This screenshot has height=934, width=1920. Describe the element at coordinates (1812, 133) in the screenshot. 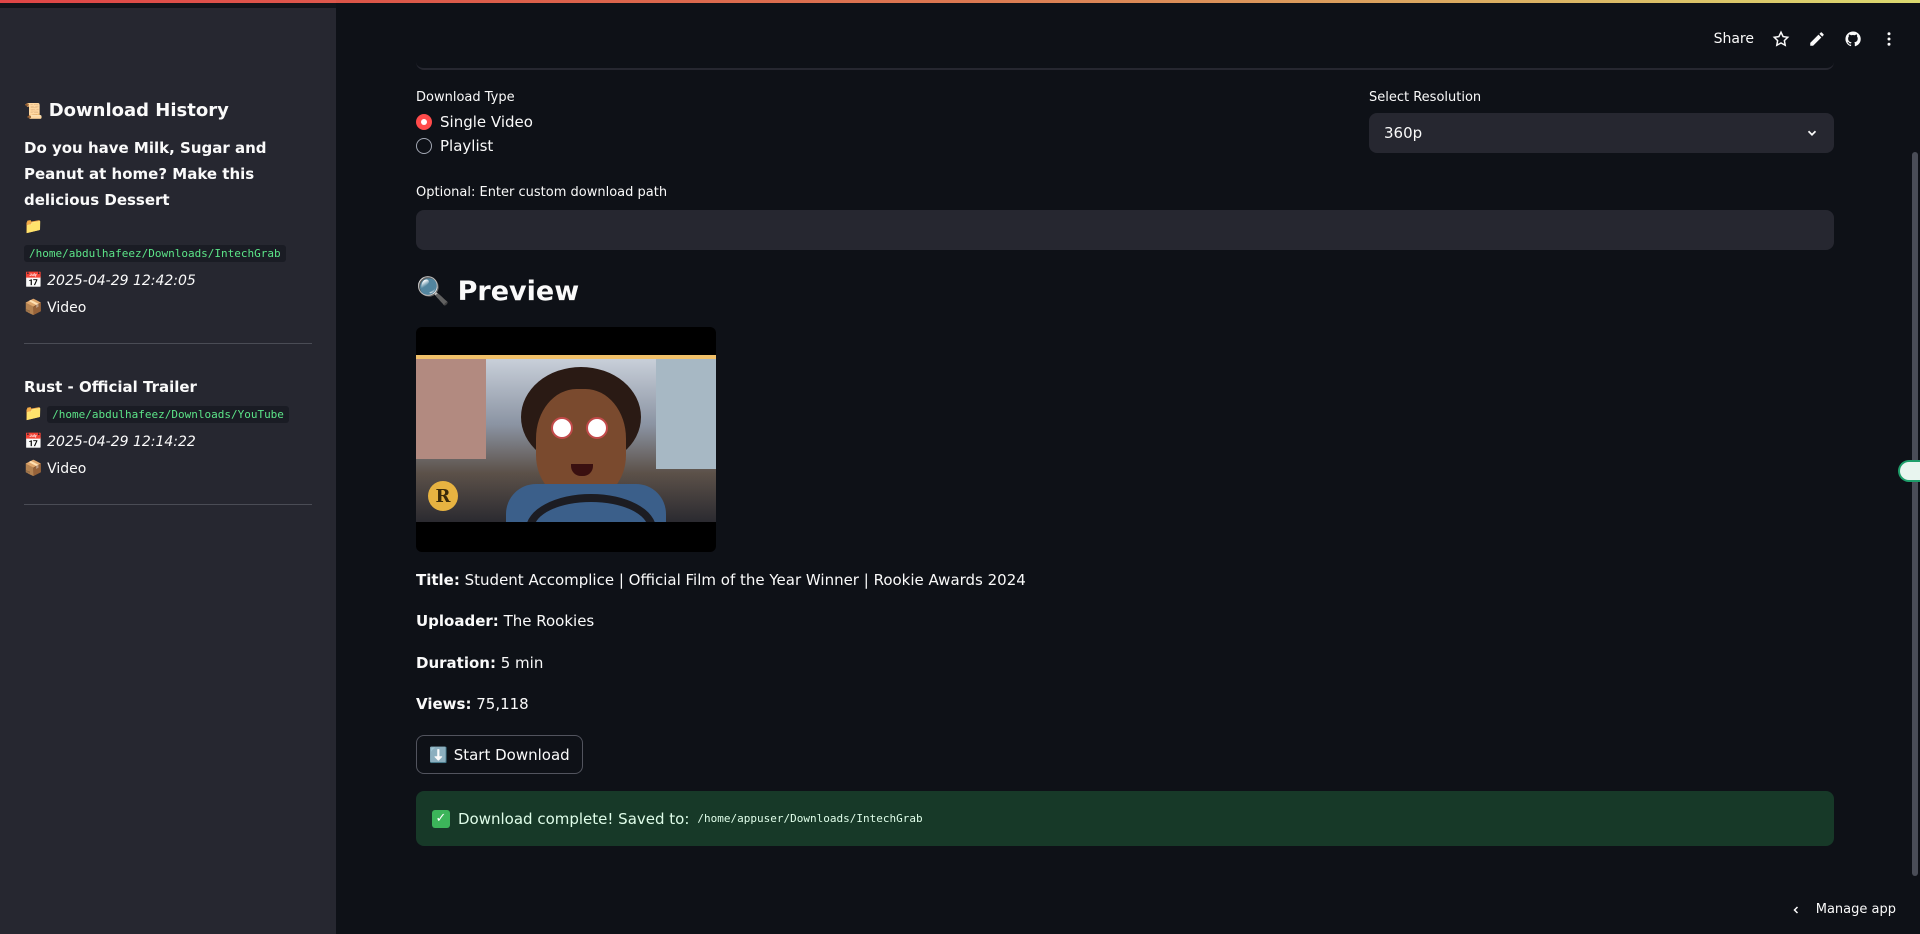

I see `chevron-down-icon` at that location.